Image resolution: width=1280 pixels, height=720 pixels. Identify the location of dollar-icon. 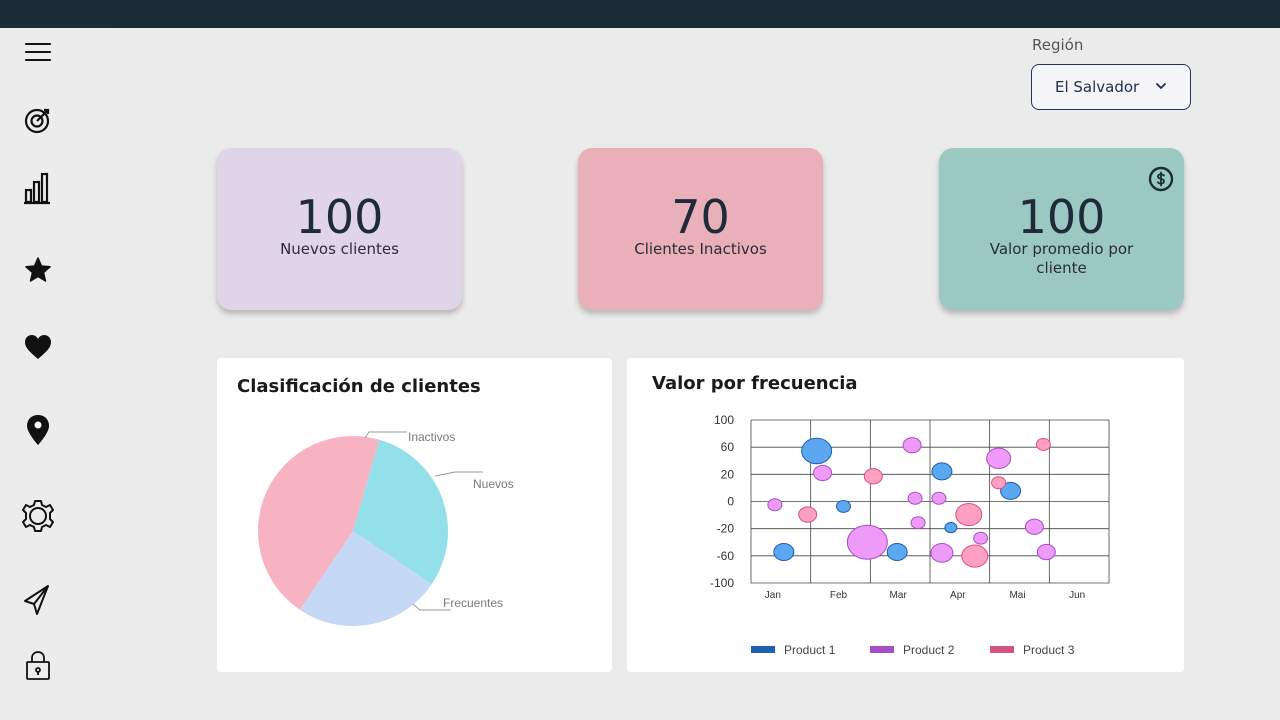
(1161, 179).